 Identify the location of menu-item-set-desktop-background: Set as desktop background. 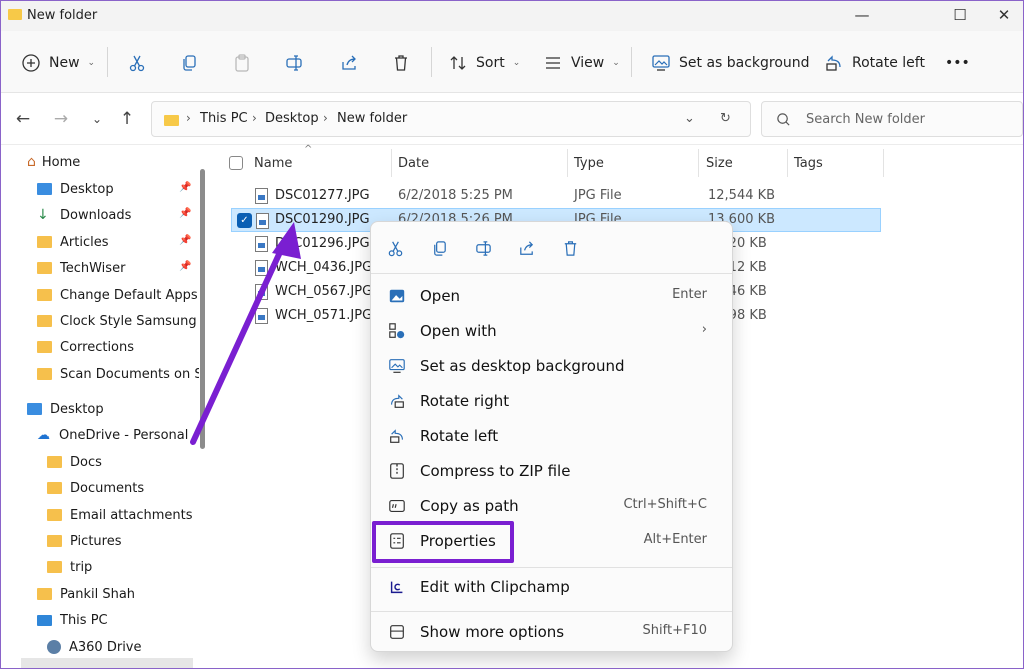
(552, 365).